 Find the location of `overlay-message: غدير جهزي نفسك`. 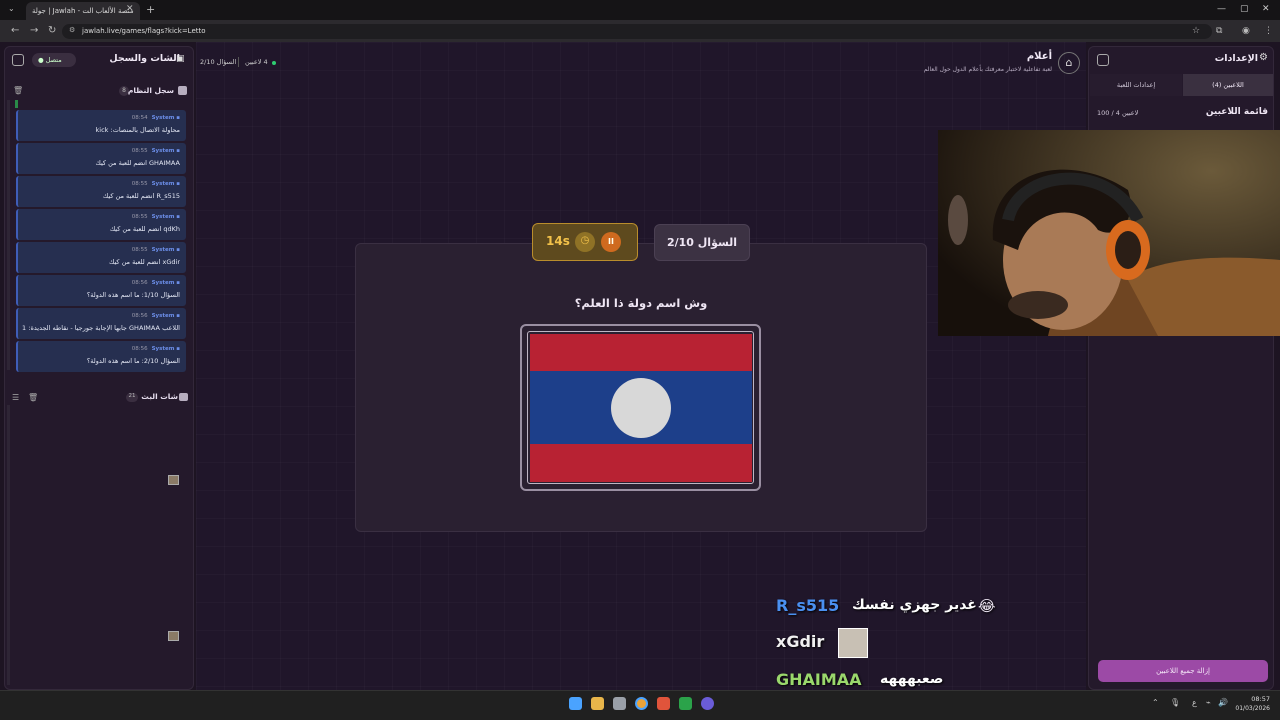

overlay-message: غدير جهزي نفسك is located at coordinates (914, 605).